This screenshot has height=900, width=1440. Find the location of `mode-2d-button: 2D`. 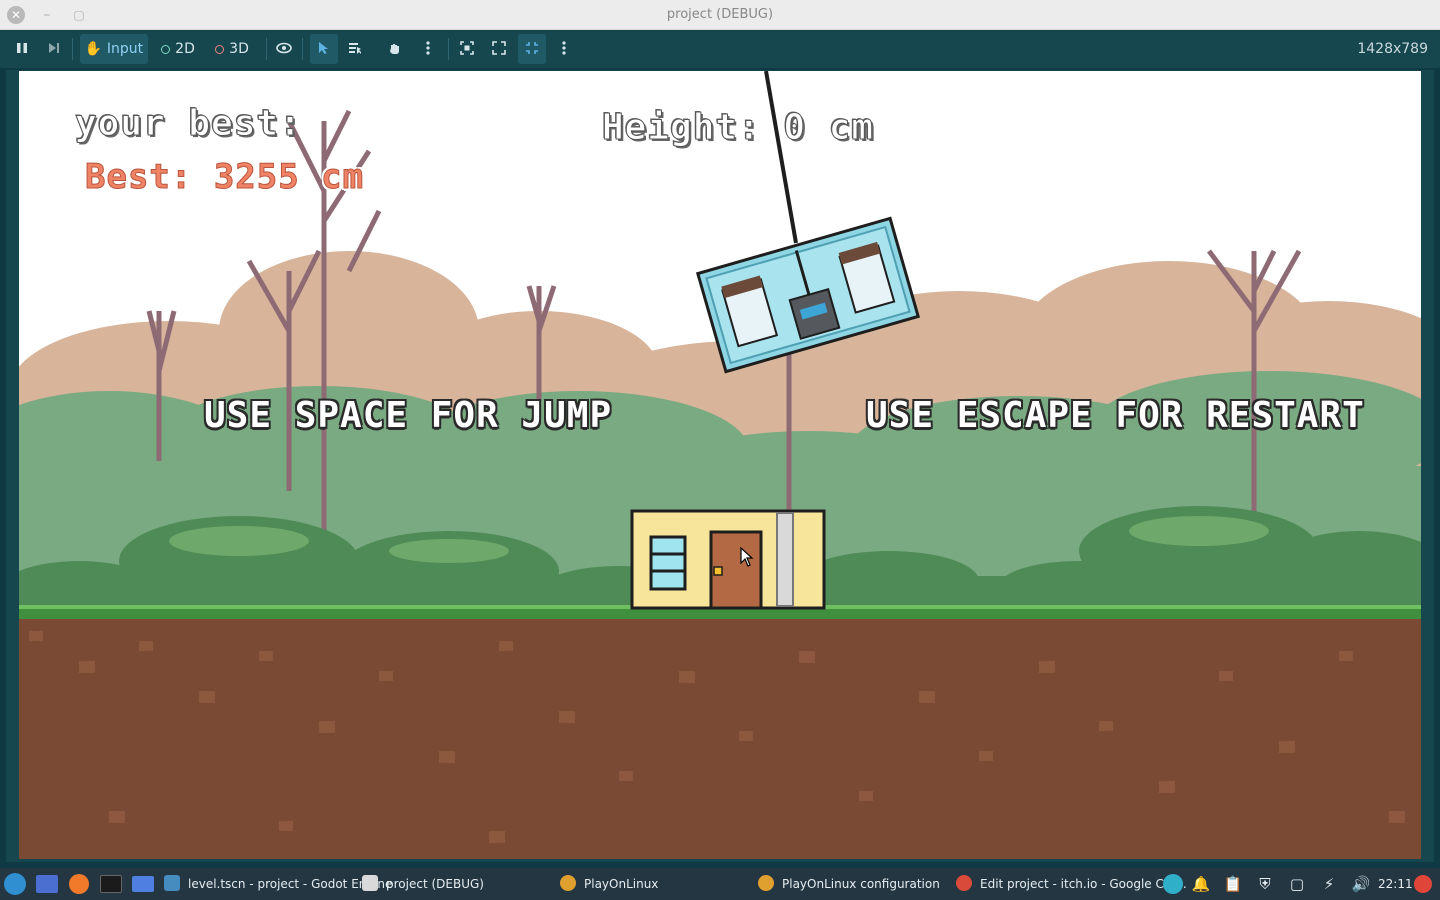

mode-2d-button: 2D is located at coordinates (178, 49).